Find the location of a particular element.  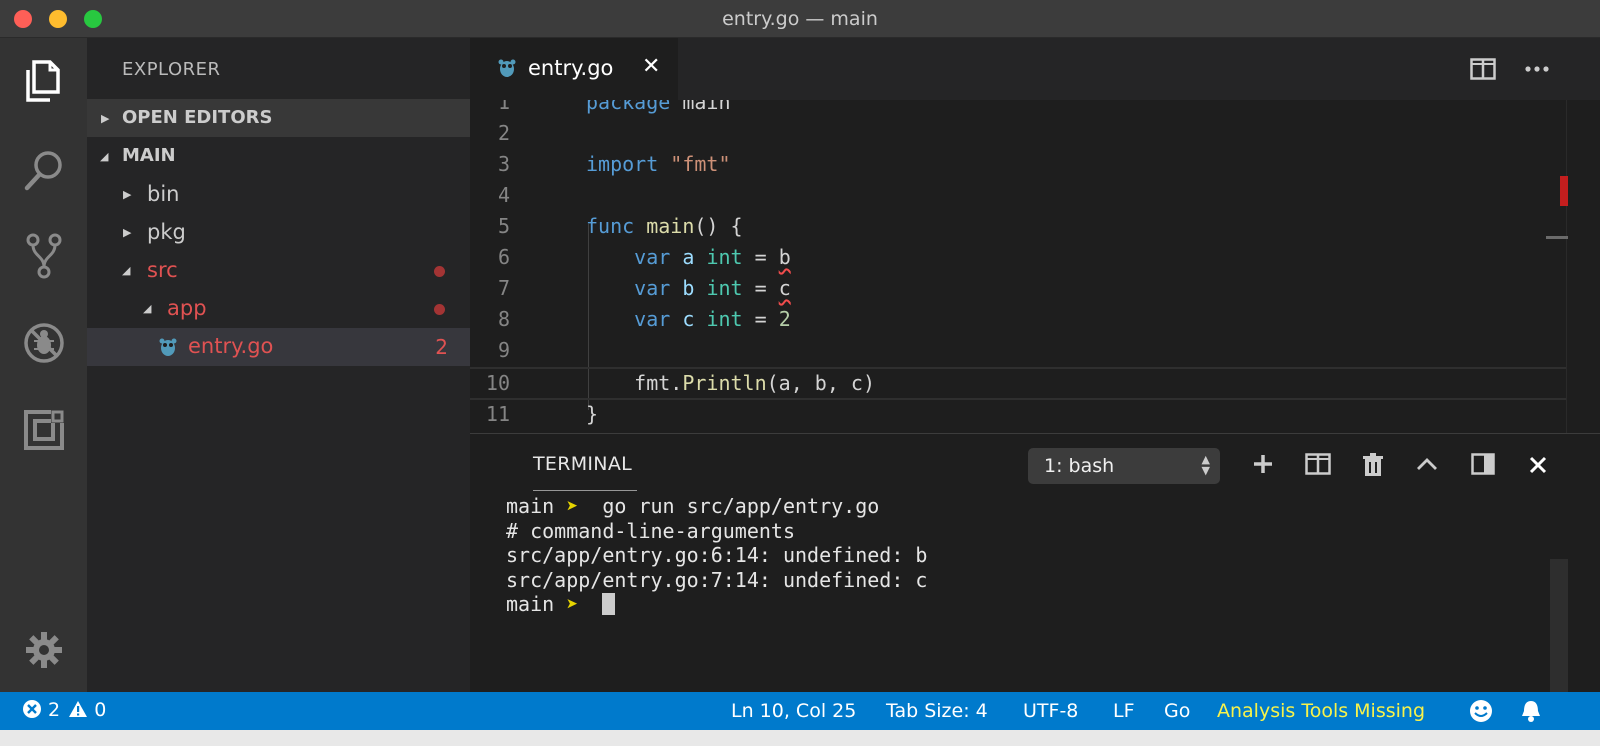

files-icon is located at coordinates (44, 80).